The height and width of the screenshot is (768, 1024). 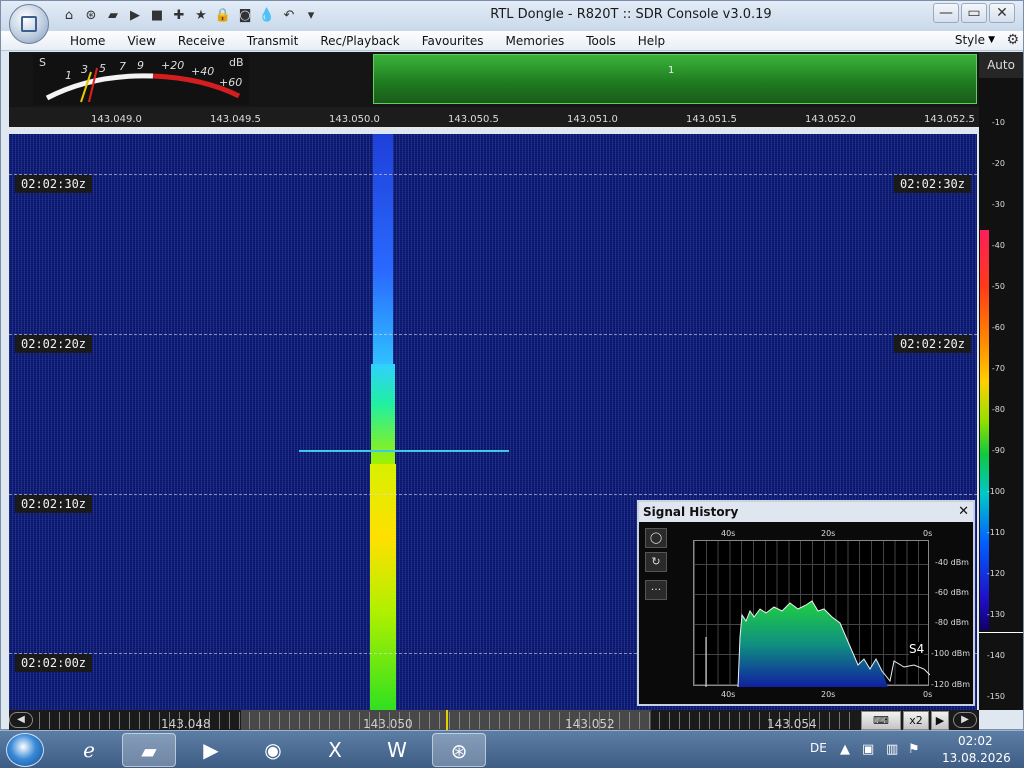 I want to click on history-reset-button: ↻, so click(x=656, y=562).